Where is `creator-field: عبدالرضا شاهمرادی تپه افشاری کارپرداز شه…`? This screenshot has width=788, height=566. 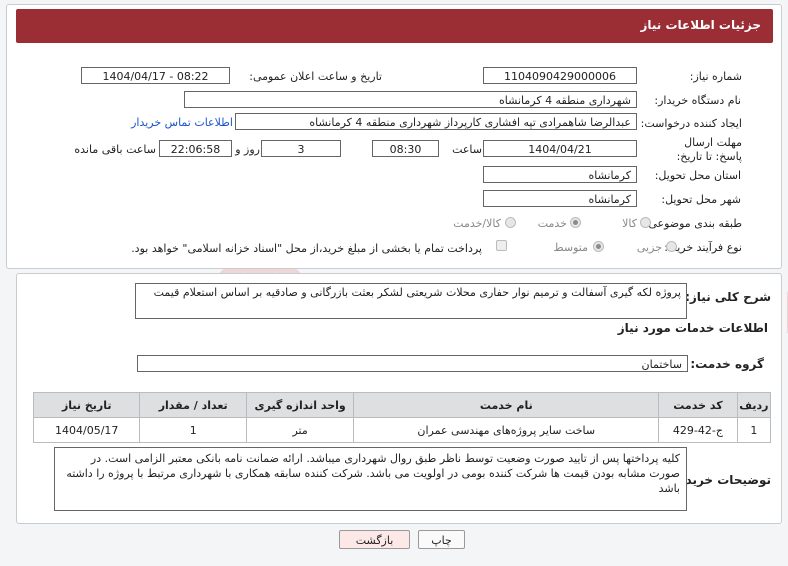 creator-field: عبدالرضا شاهمرادی تپه افشاری کارپرداز شه… is located at coordinates (436, 121).